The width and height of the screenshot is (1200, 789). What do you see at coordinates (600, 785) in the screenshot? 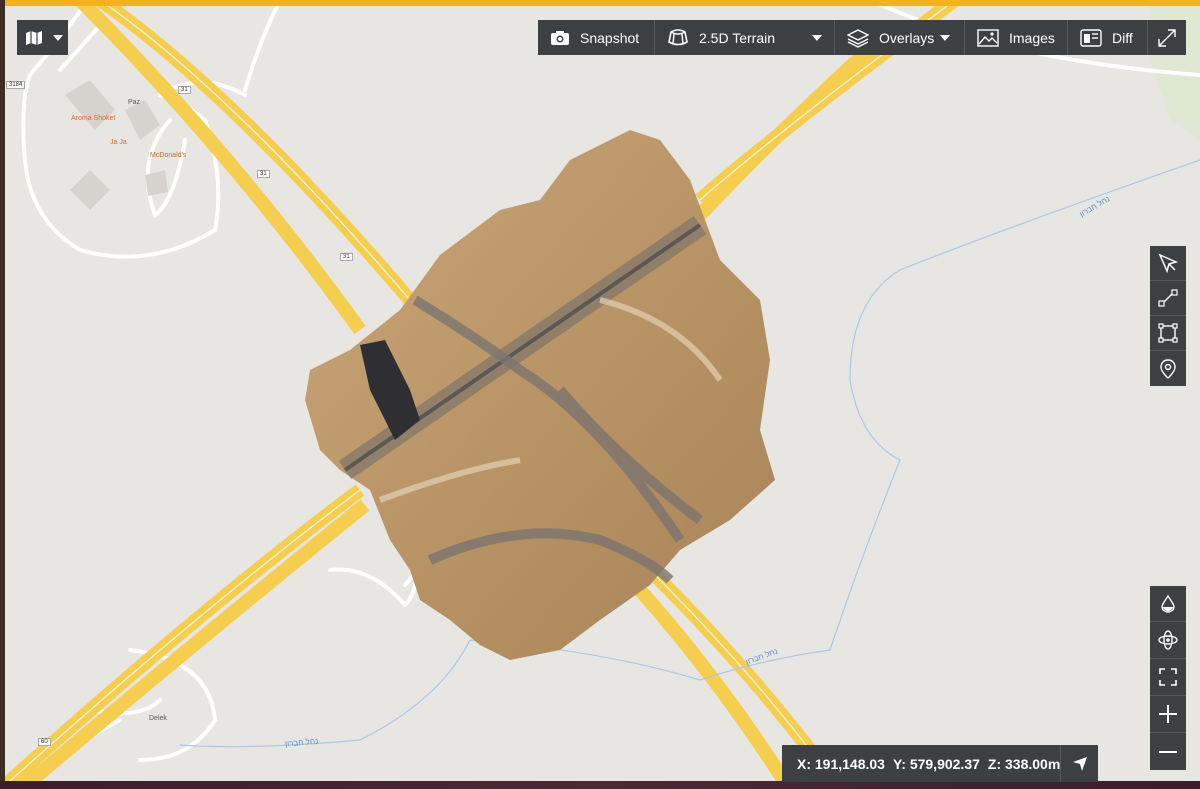
I see `bottom-edge` at bounding box center [600, 785].